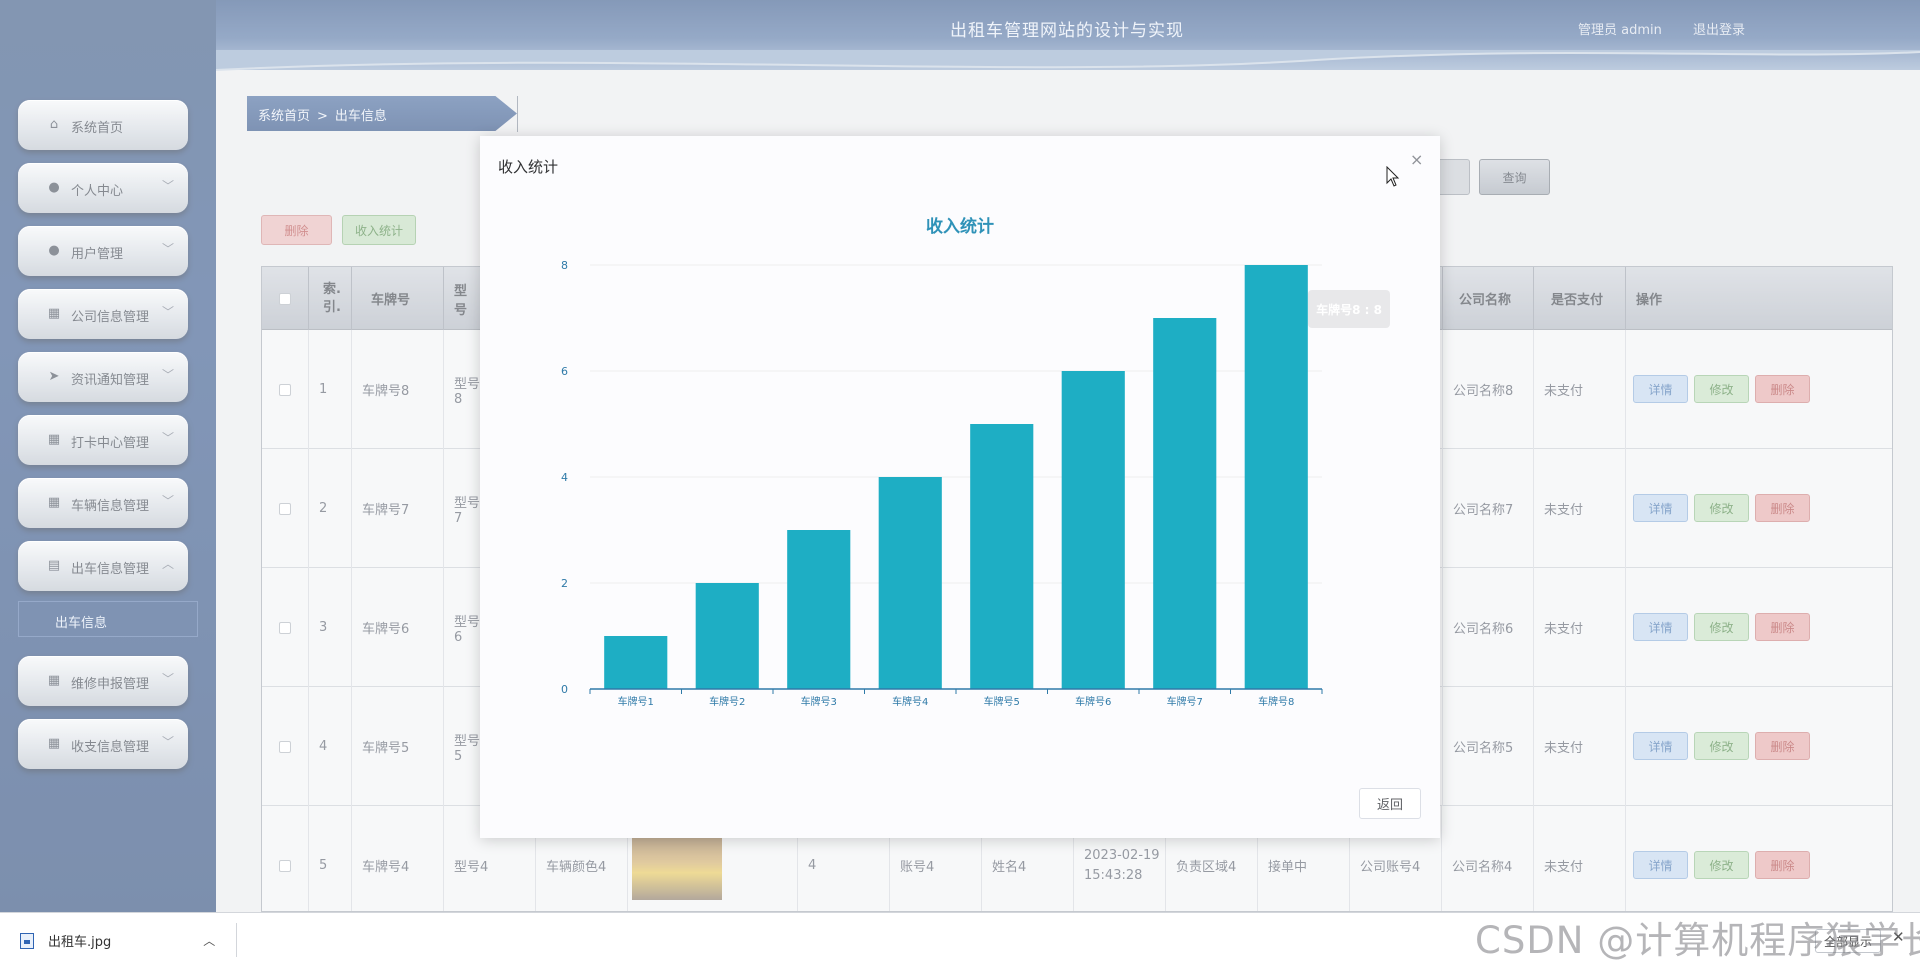 This screenshot has height=966, width=1920. I want to click on y-tick-label: 6, so click(564, 371).